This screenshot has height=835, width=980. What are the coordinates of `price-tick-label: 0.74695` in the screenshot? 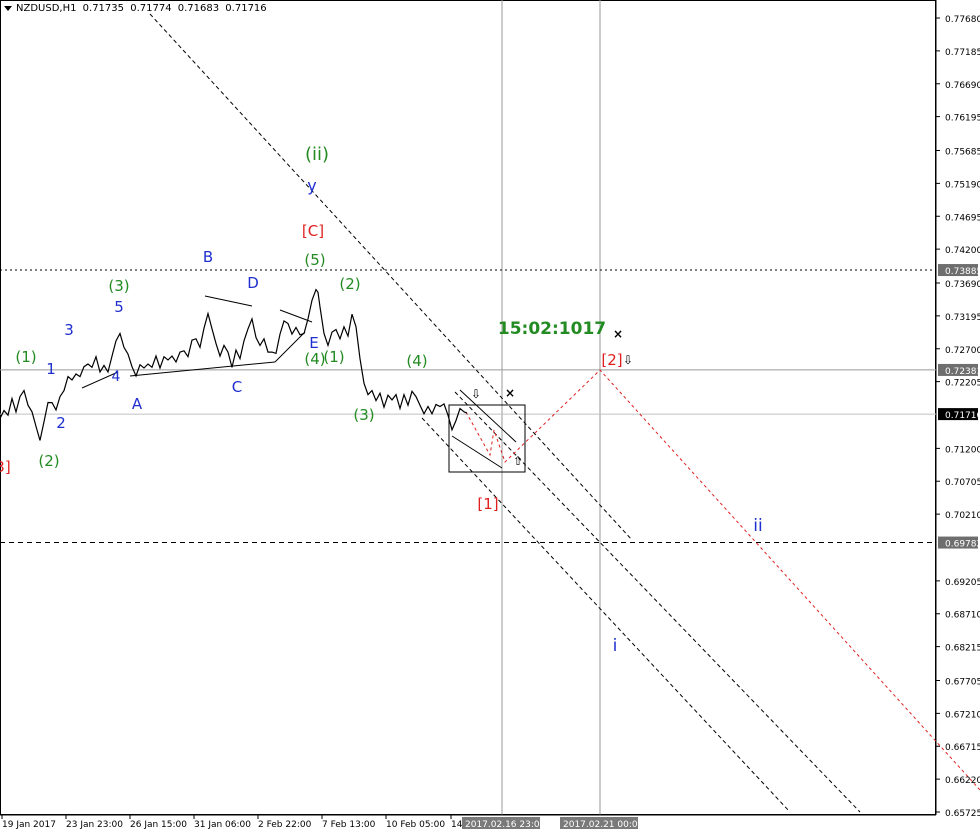 It's located at (962, 218).